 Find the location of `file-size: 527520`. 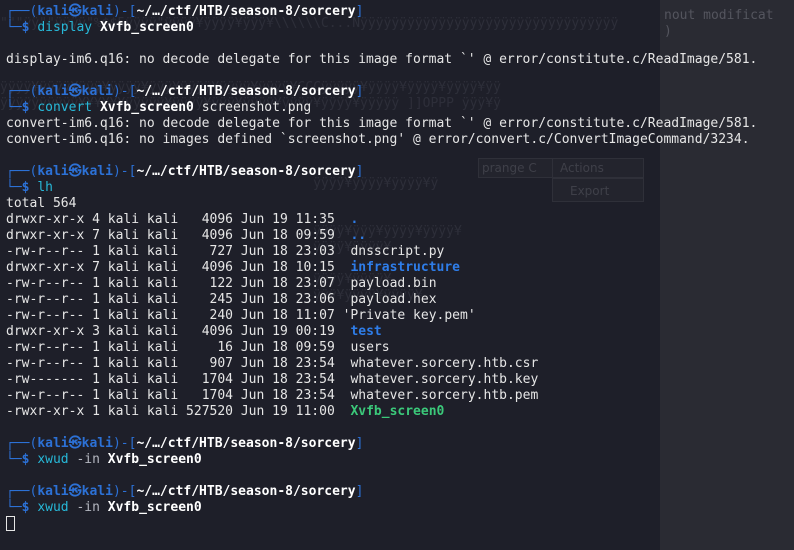

file-size: 527520 is located at coordinates (210, 411).